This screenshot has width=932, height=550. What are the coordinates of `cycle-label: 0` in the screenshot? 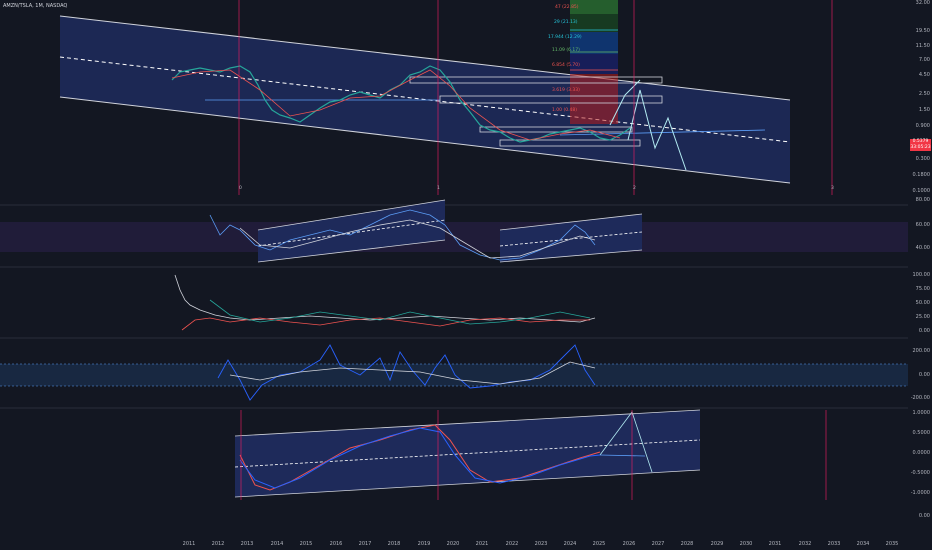 It's located at (240, 188).